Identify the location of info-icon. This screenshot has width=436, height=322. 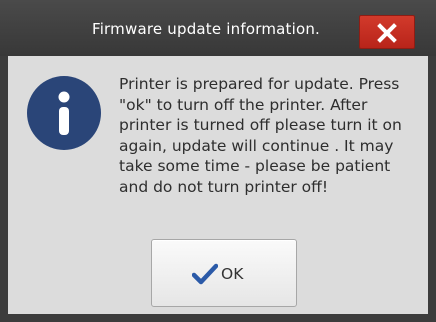
(64, 113).